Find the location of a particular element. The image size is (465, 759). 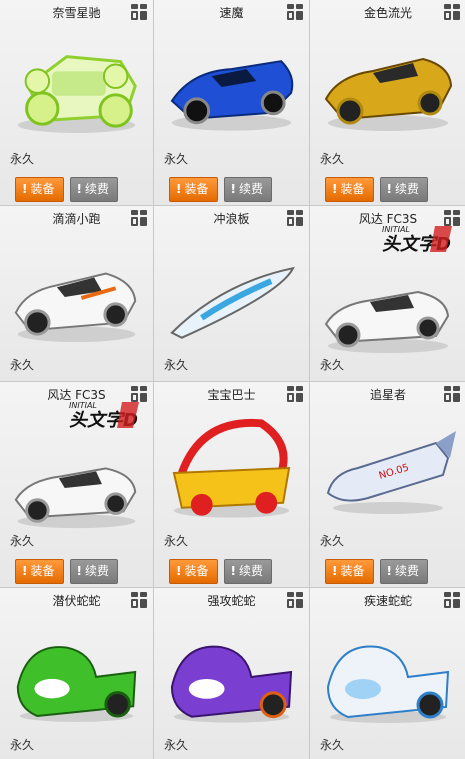

item-card: 奈雪星驰 永久 ! 装备 ! 续费 is located at coordinates (76, 102).